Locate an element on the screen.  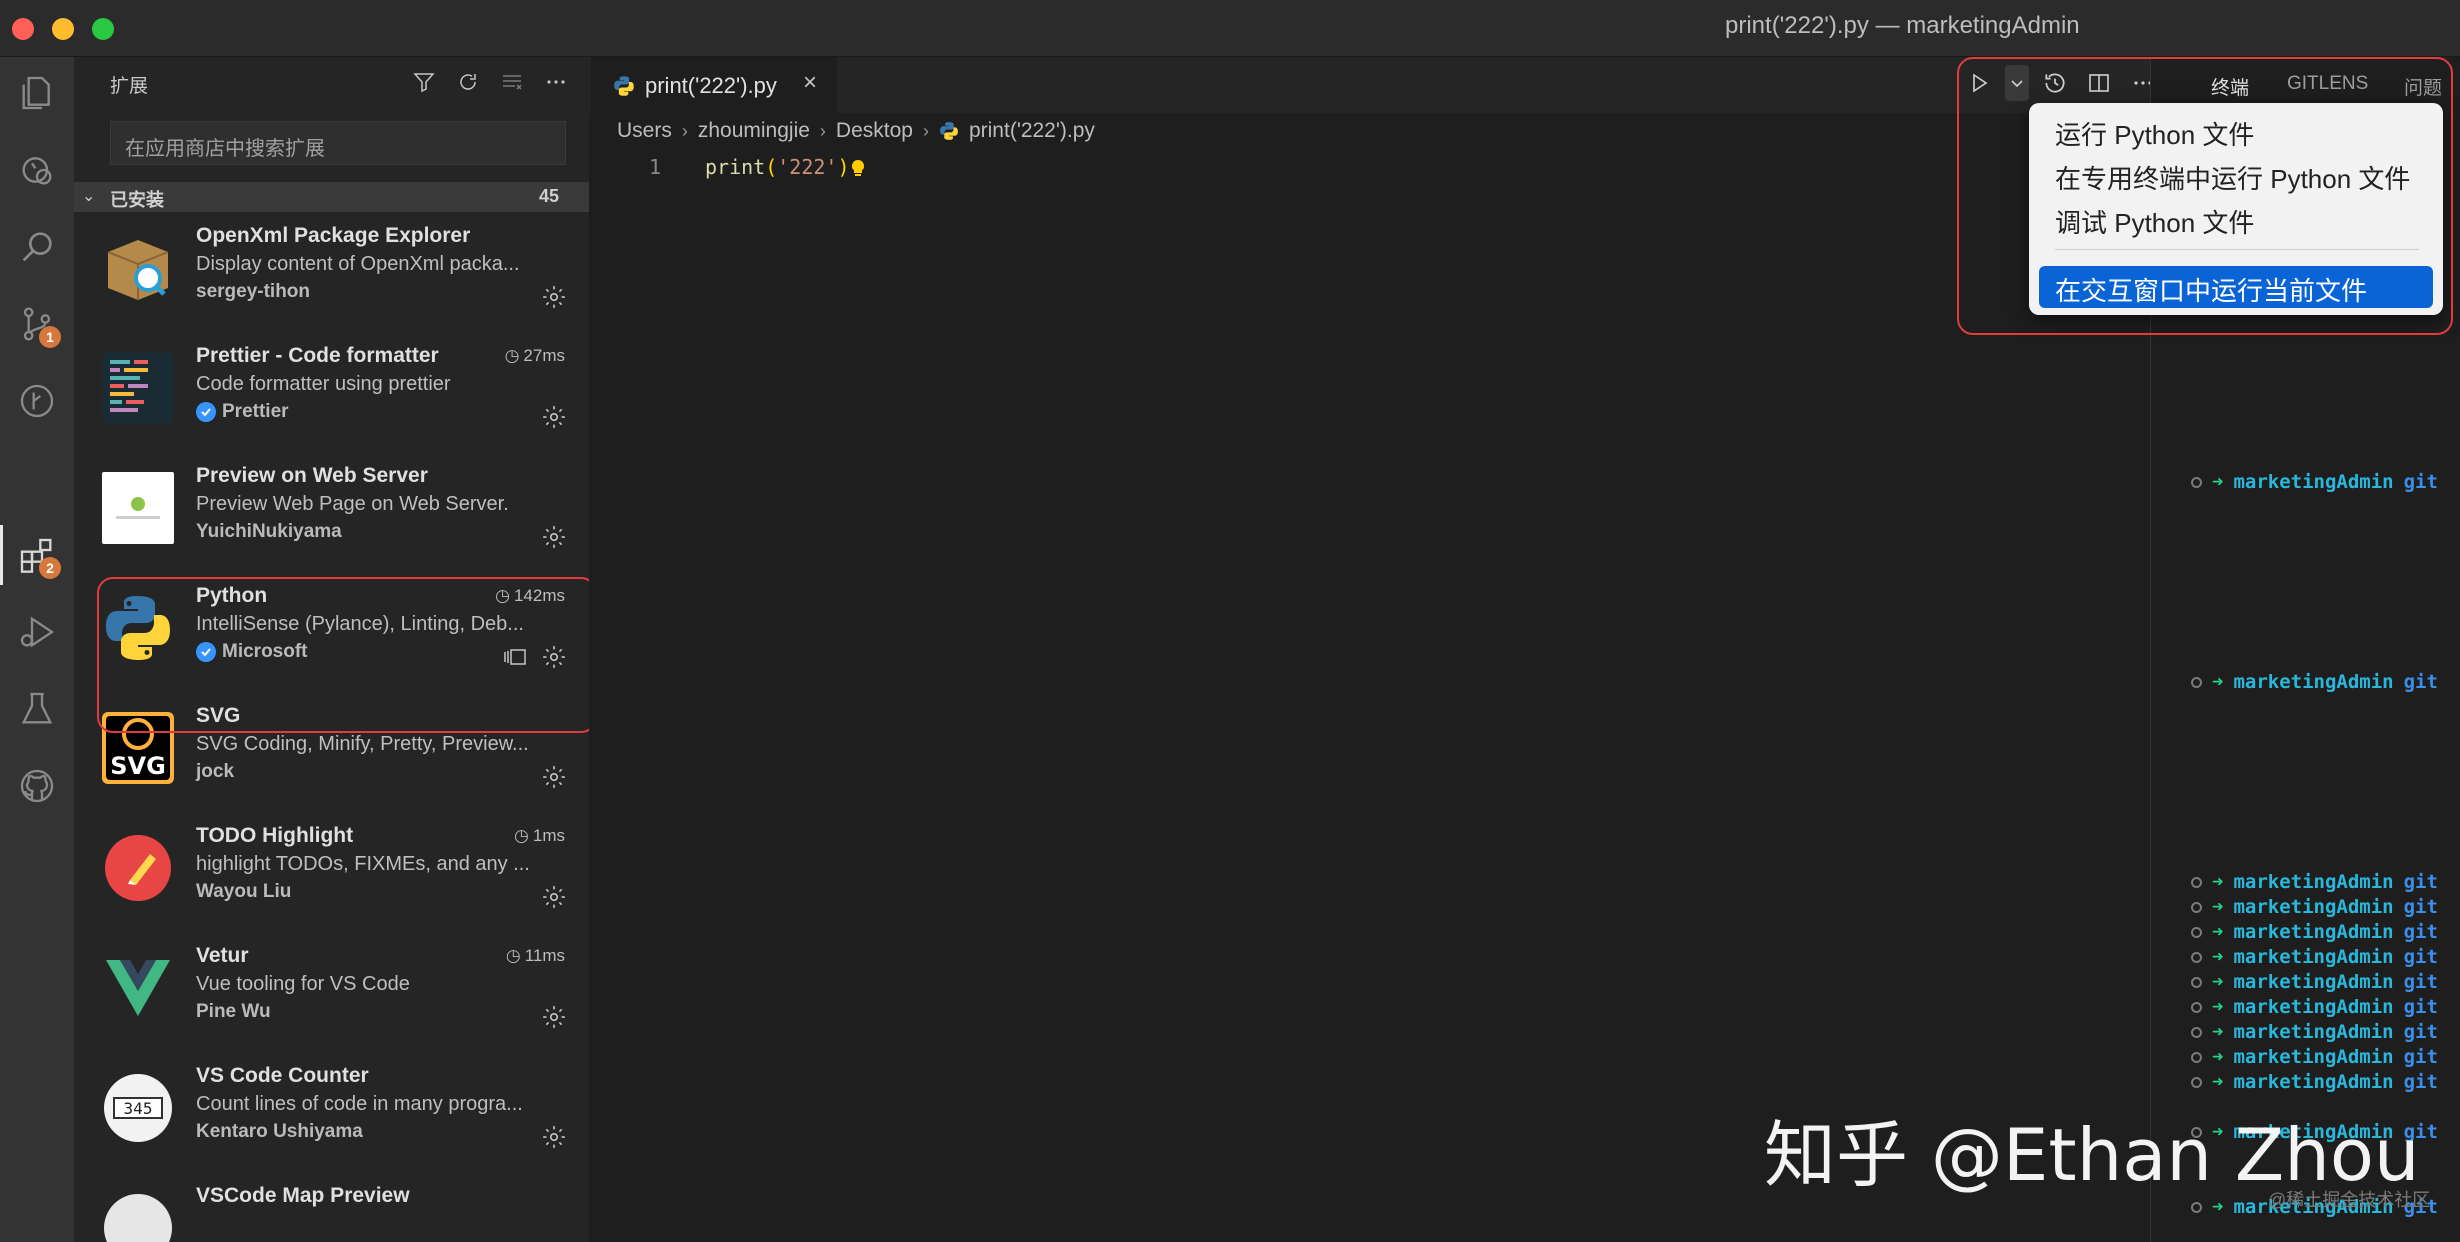
more-actions-icon is located at coordinates (556, 82).